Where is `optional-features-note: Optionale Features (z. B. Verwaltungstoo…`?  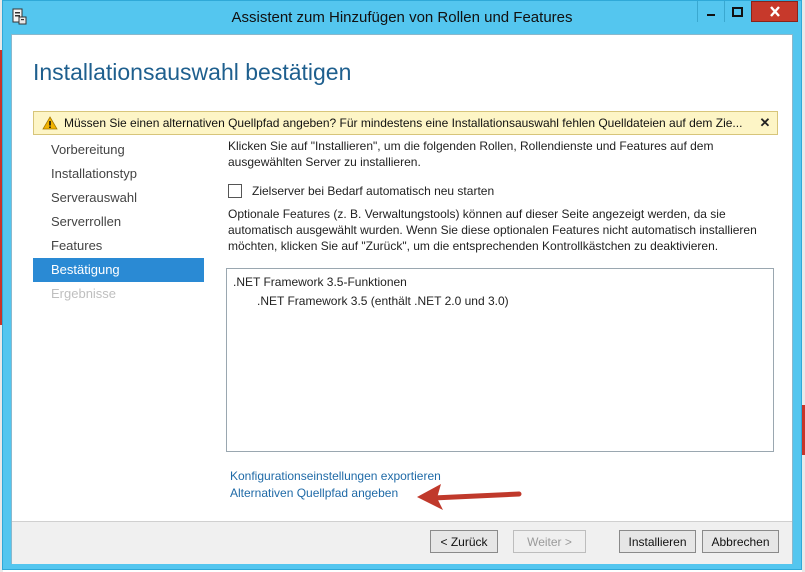
optional-features-note: Optionale Features (z. B. Verwaltungstoo… is located at coordinates (492, 230).